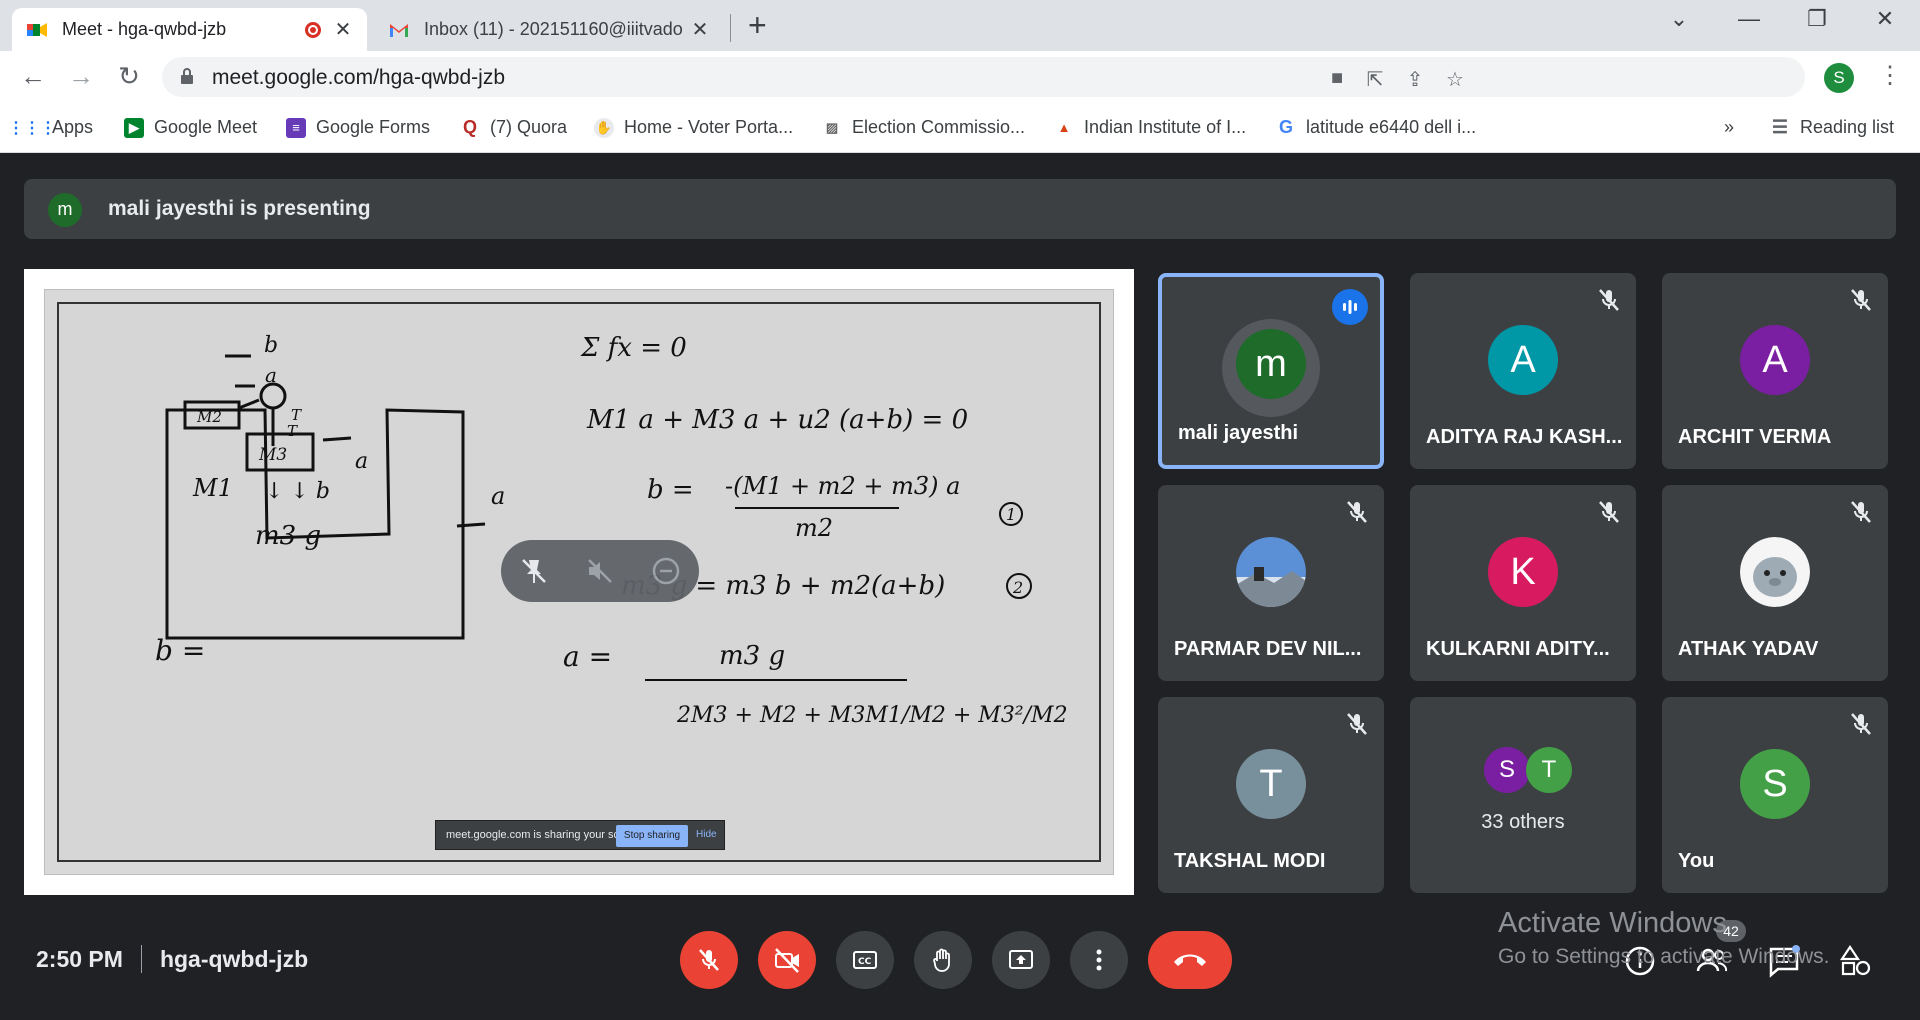 This screenshot has width=1920, height=1020. I want to click on presentation-controls, so click(600, 571).